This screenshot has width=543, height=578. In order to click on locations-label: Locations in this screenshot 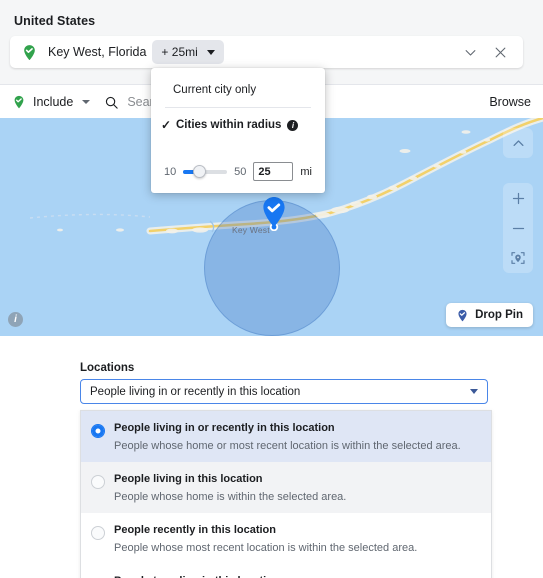, I will do `click(107, 368)`.